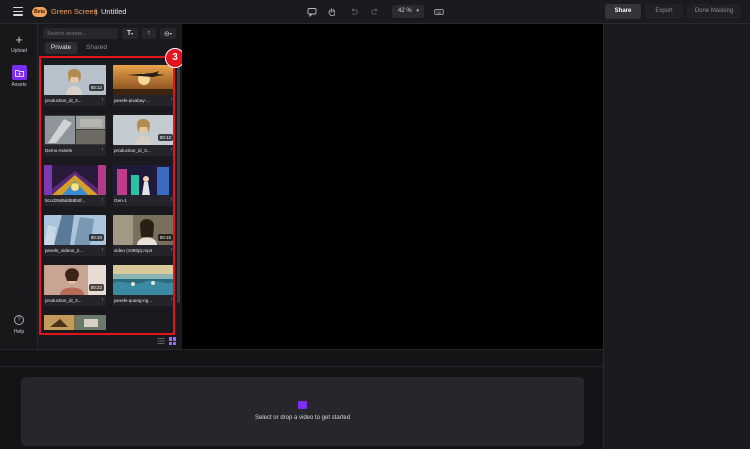 Image resolution: width=750 pixels, height=449 pixels. Describe the element at coordinates (19, 39) in the screenshot. I see `plus-icon: +` at that location.